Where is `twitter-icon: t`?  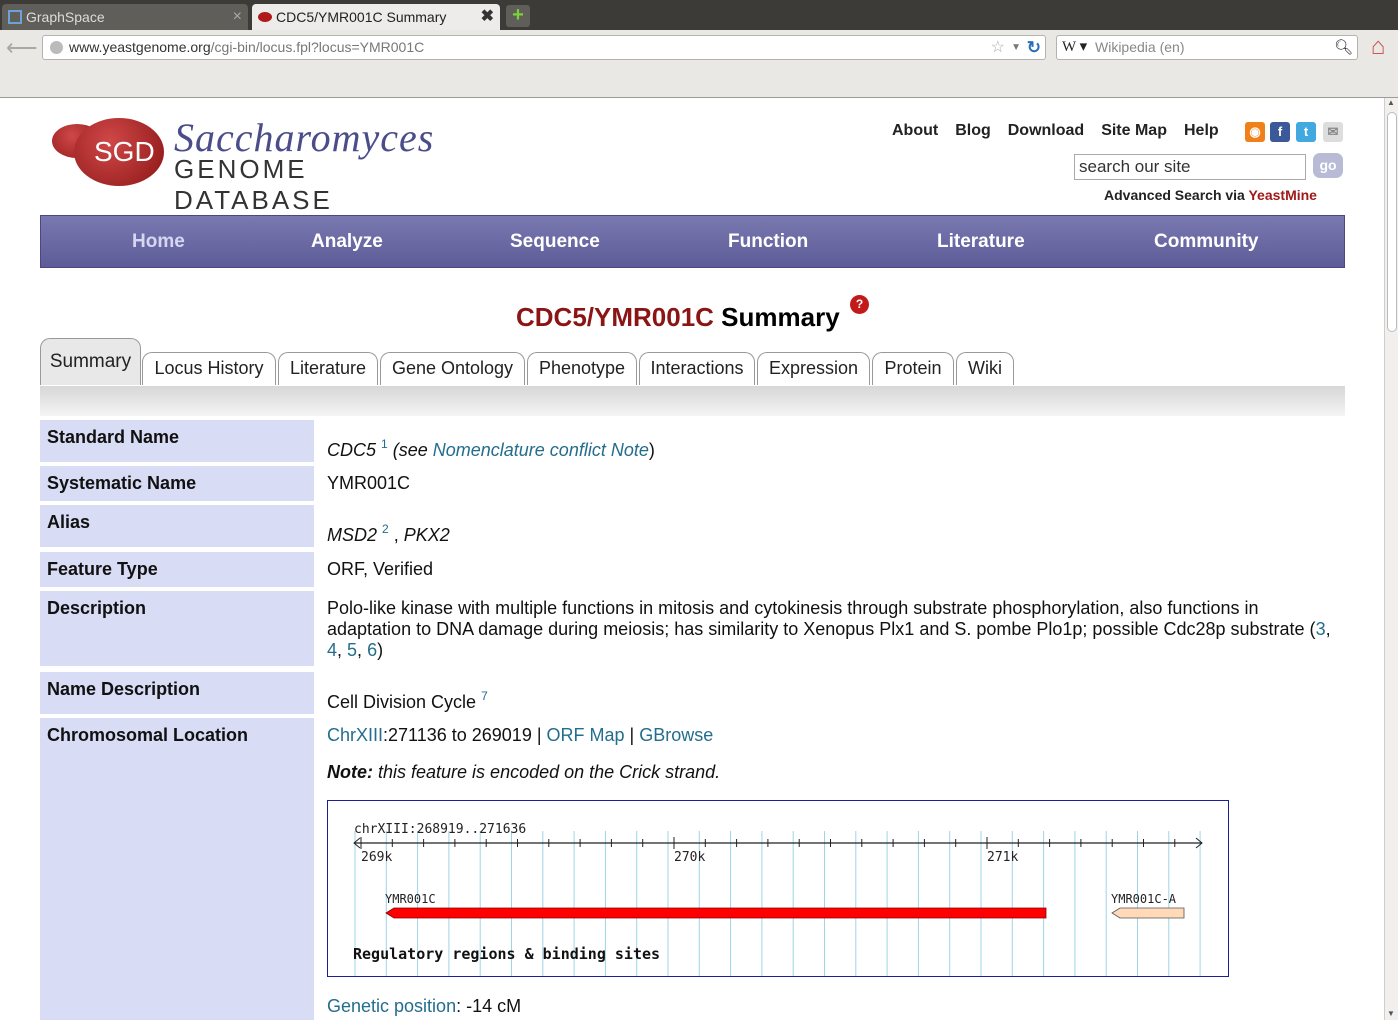
twitter-icon: t is located at coordinates (1306, 132).